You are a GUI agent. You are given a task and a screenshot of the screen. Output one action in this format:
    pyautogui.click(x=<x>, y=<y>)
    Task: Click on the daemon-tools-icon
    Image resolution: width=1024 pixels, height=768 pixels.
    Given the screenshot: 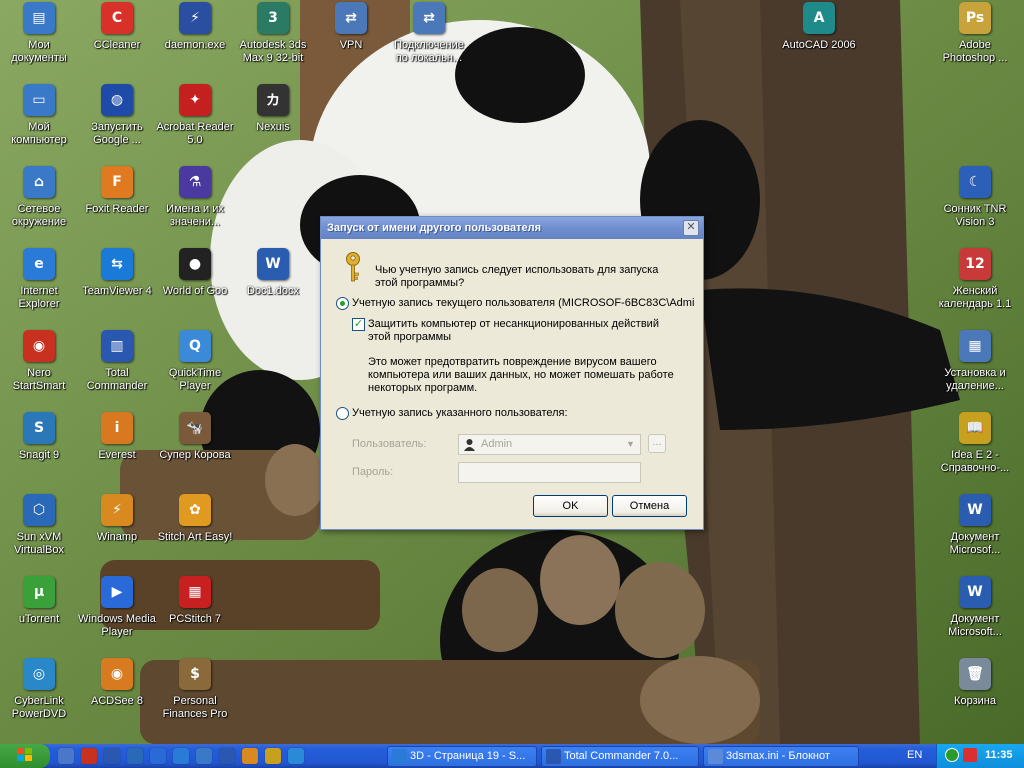 What is the action you would take?
    pyautogui.click(x=273, y=756)
    